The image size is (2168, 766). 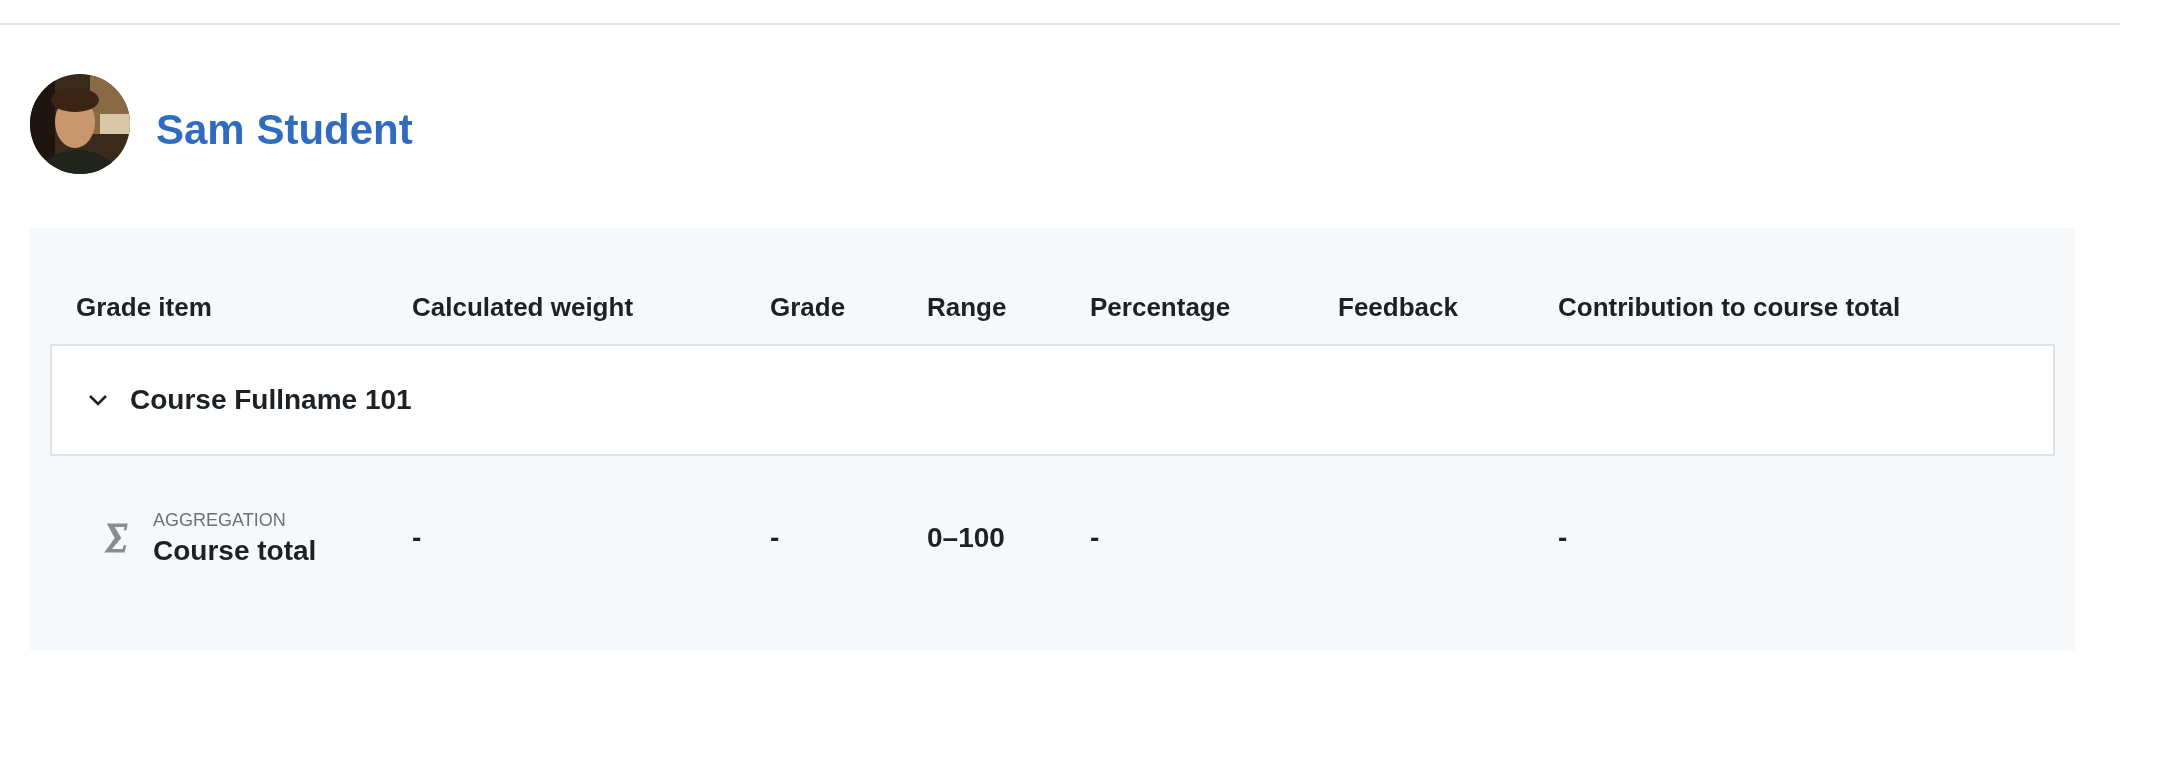 What do you see at coordinates (523, 307) in the screenshot?
I see `column-header: Calculated weight` at bounding box center [523, 307].